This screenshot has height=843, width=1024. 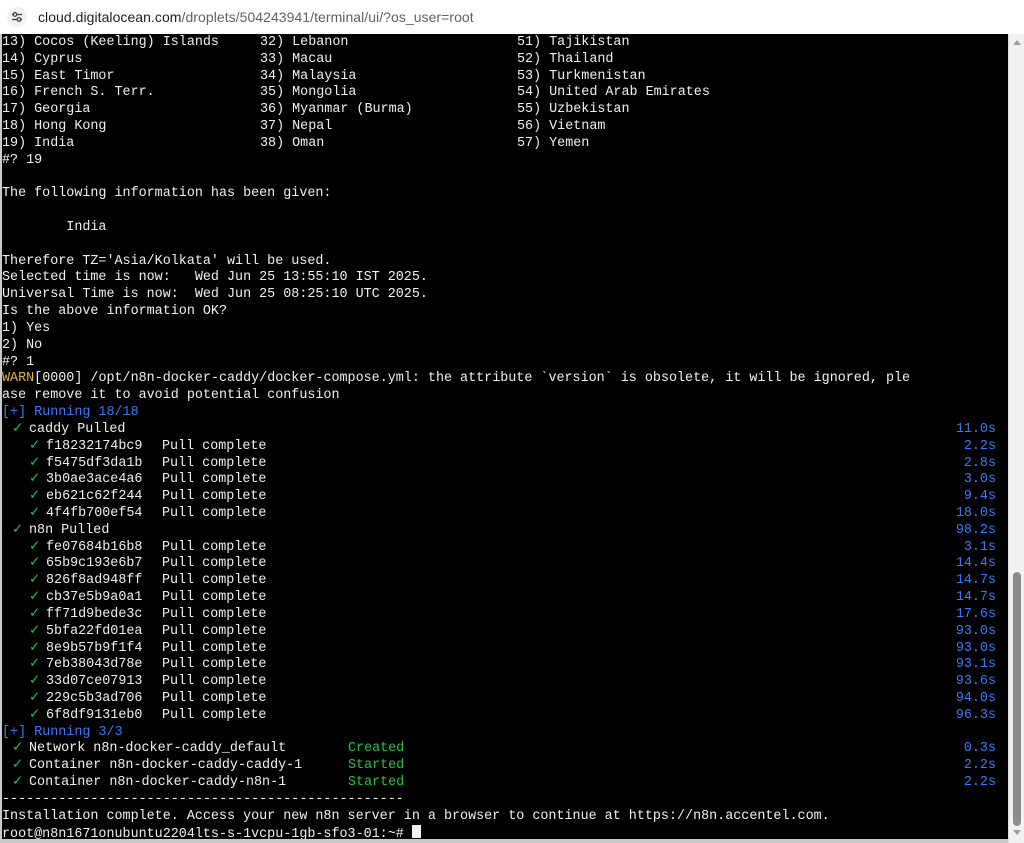 What do you see at coordinates (505, 227) in the screenshot?
I see `country-line: India` at bounding box center [505, 227].